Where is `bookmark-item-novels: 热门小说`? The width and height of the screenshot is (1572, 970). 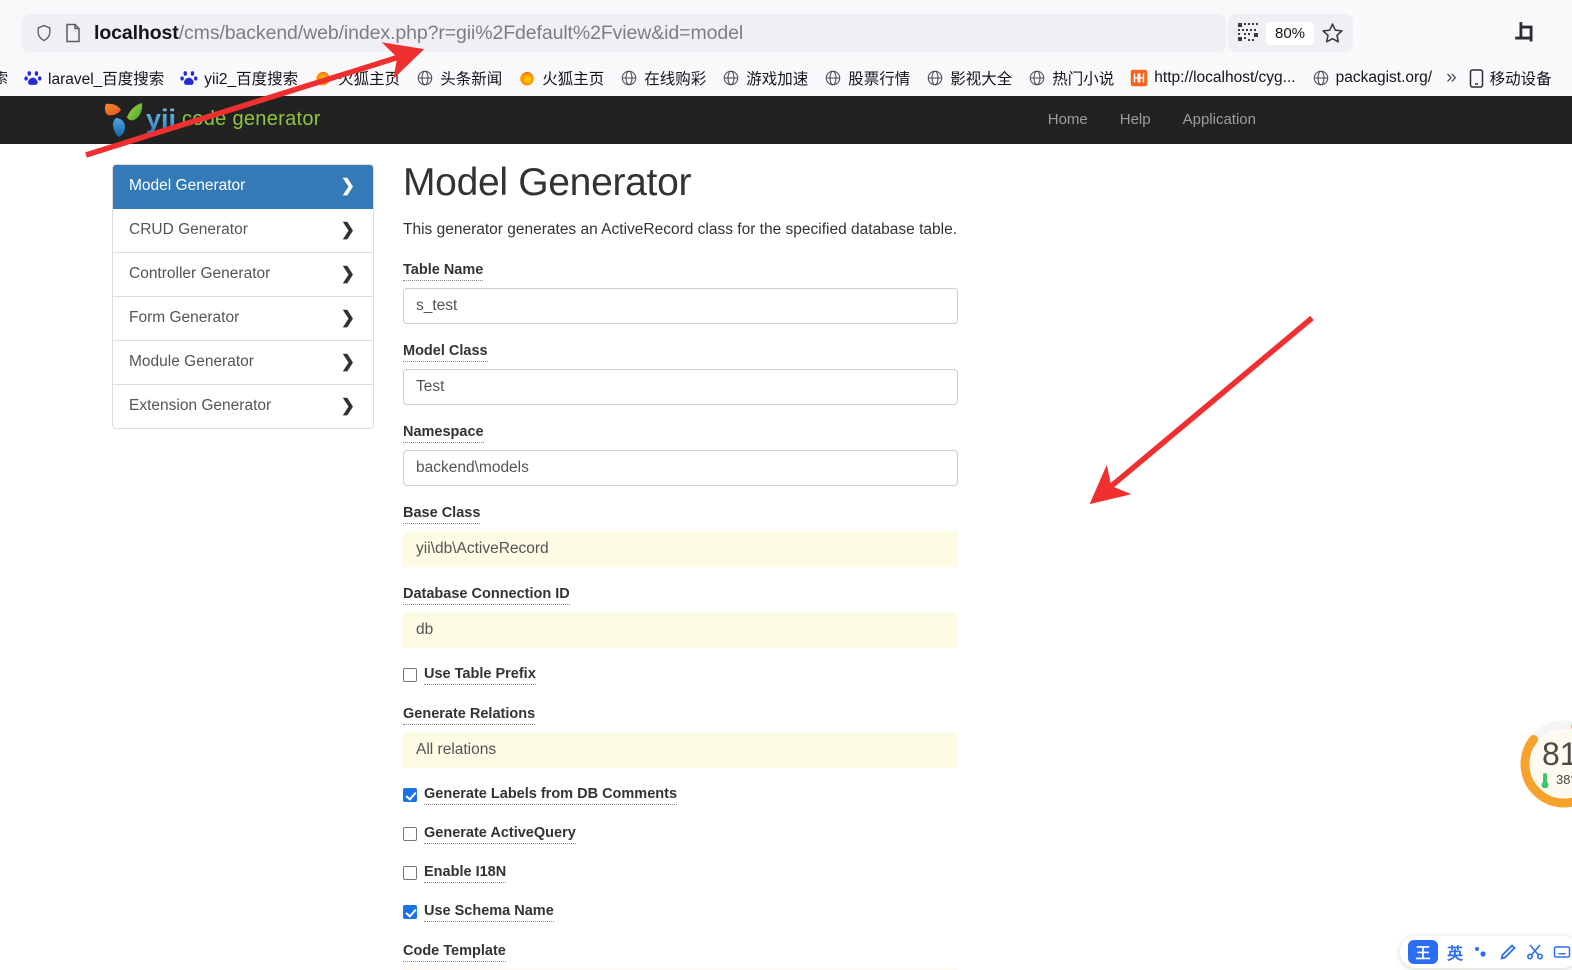 bookmark-item-novels: 热门小说 is located at coordinates (1071, 78).